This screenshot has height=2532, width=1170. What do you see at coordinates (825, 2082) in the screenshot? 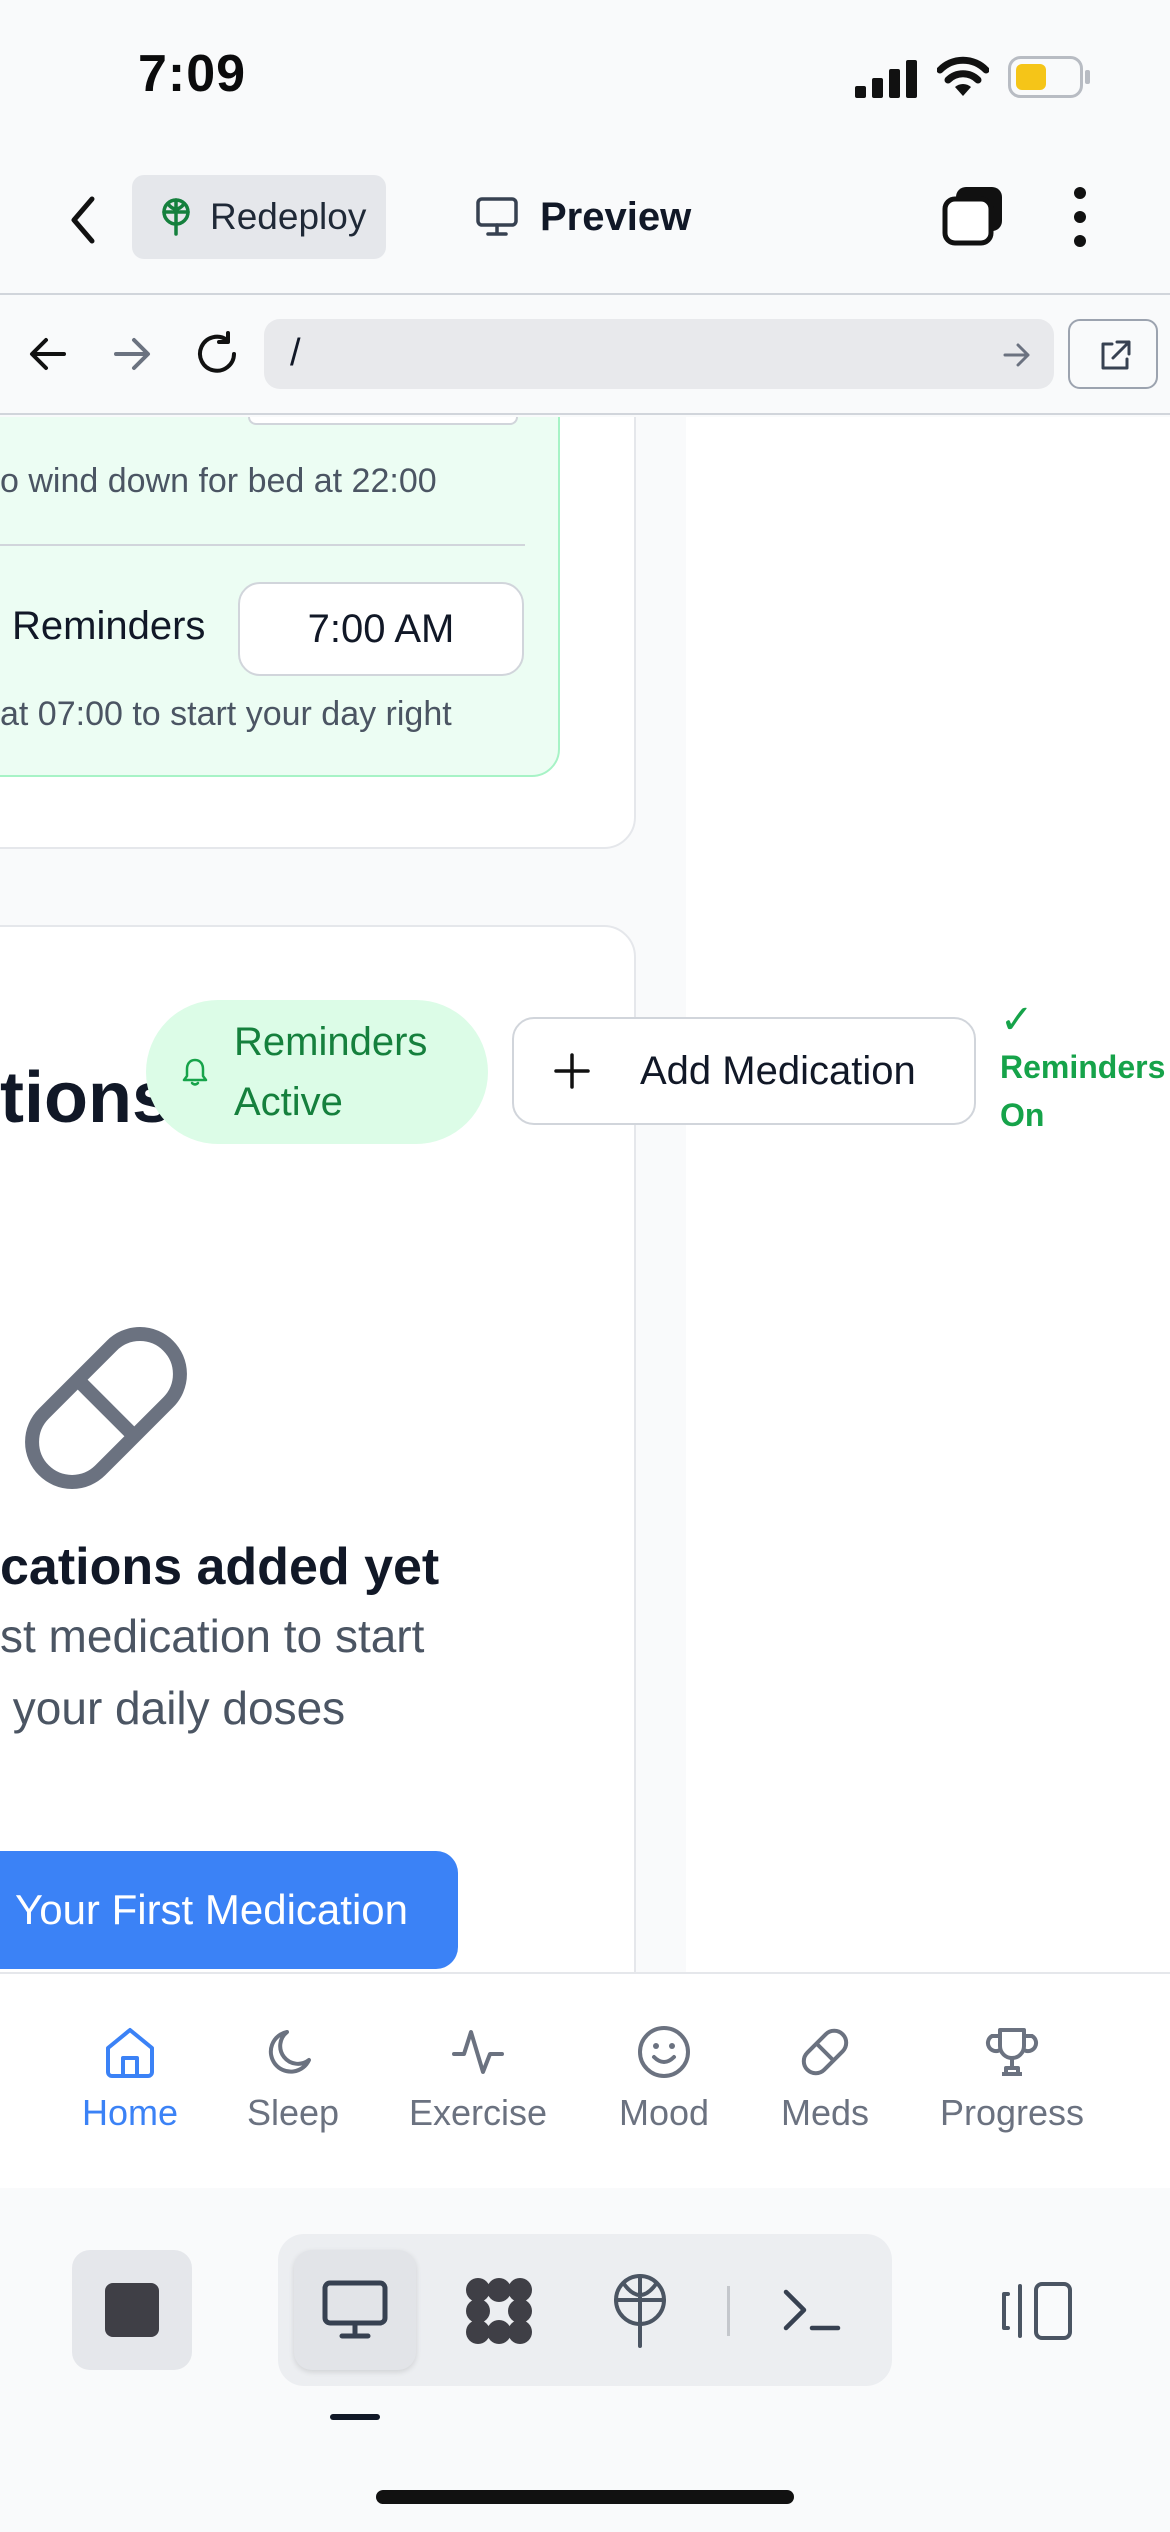
I see `tab-meds: Meds` at bounding box center [825, 2082].